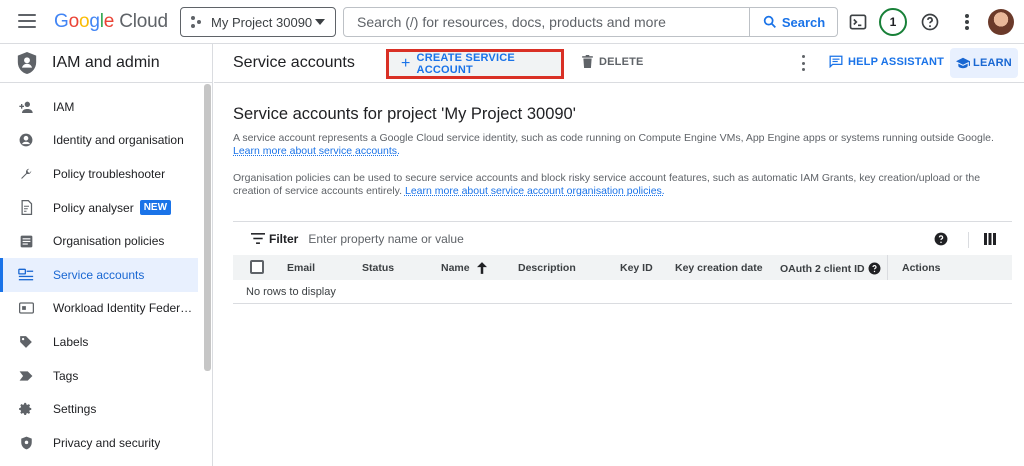 This screenshot has width=1024, height=466. I want to click on project-picker: My Project 30090, so click(258, 22).